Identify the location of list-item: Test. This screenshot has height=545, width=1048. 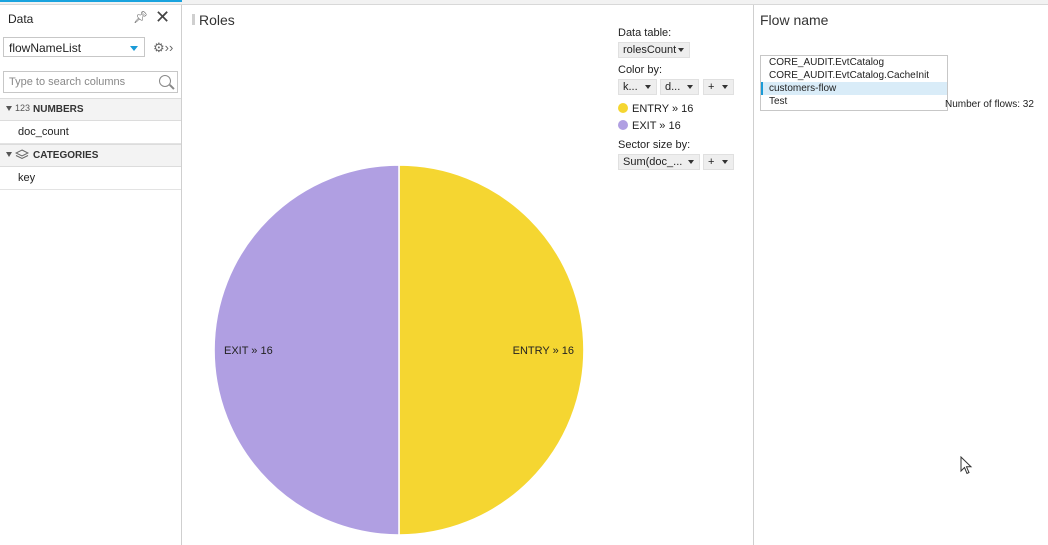
(854, 101).